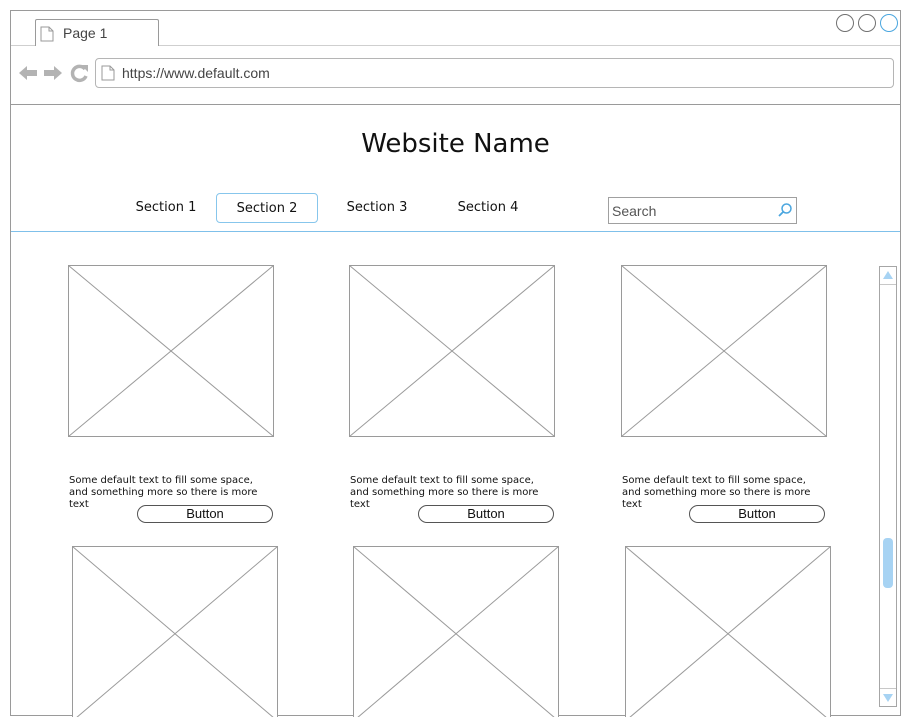 This screenshot has height=726, width=914. Describe the element at coordinates (166, 208) in the screenshot. I see `nav-item-section-1: Section 1` at that location.